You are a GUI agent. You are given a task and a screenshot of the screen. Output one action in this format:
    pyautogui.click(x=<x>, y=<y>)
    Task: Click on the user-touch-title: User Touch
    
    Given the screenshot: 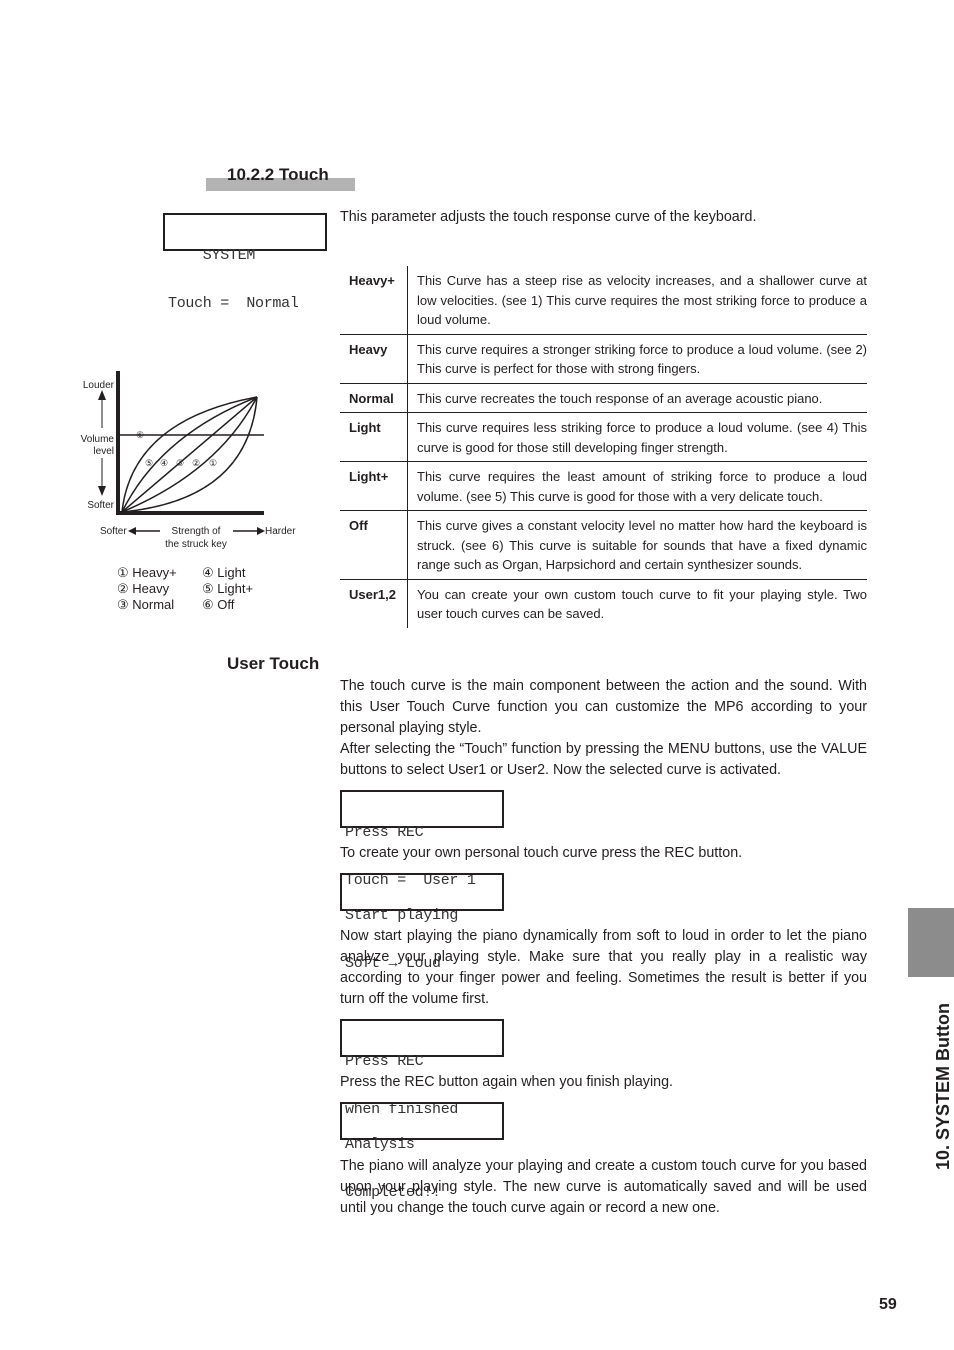 What is the action you would take?
    pyautogui.click(x=273, y=663)
    